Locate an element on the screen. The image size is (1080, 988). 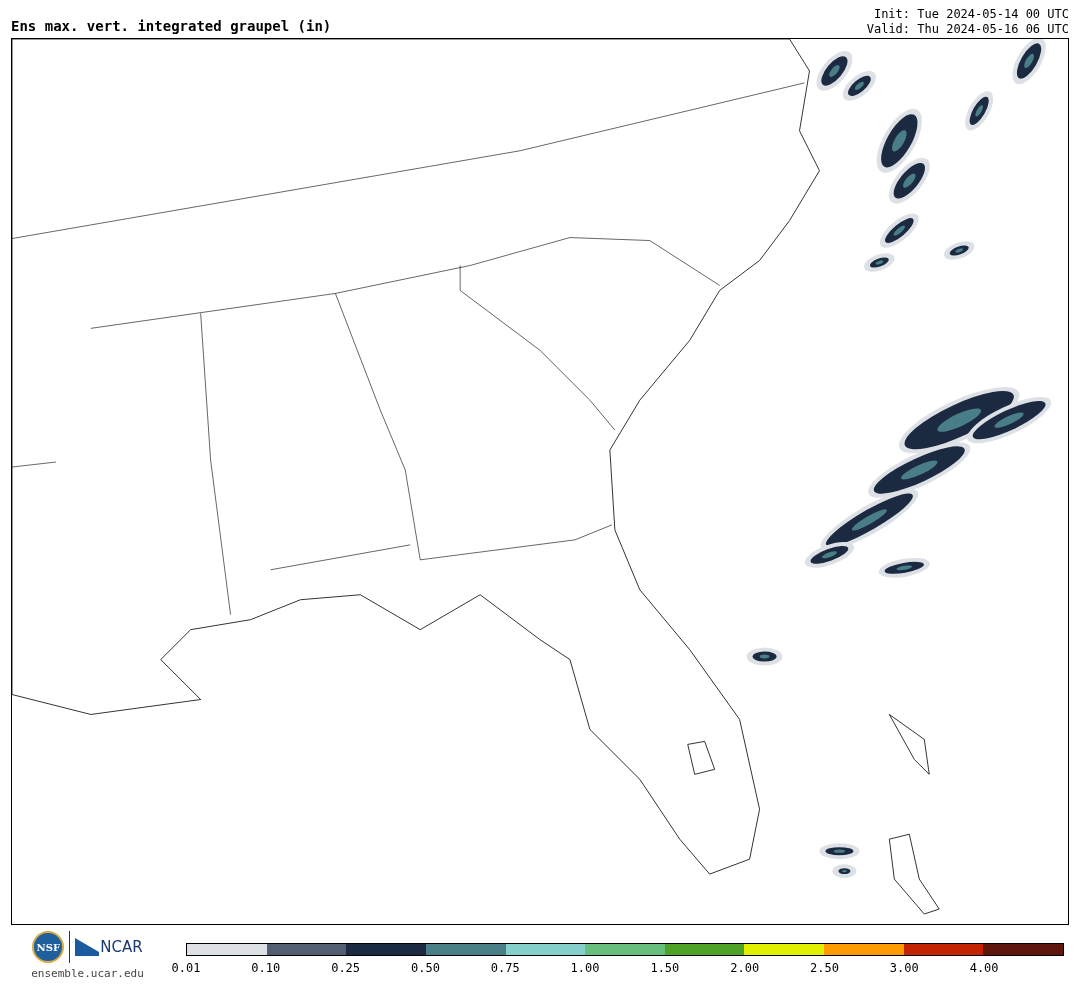
scale-label: 0.25 is located at coordinates (346, 968).